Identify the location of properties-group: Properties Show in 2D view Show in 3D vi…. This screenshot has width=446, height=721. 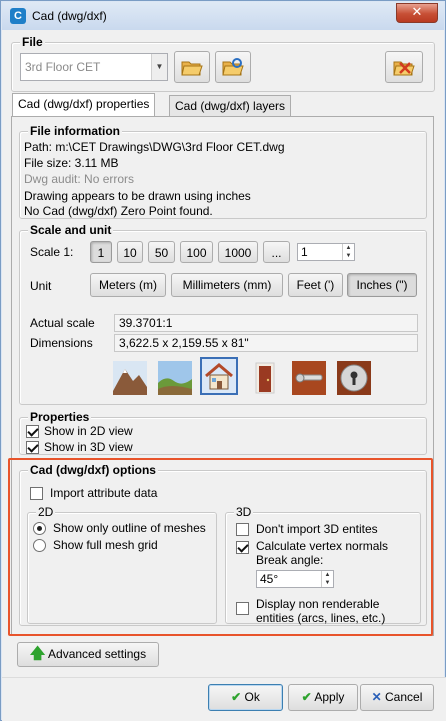
(223, 432).